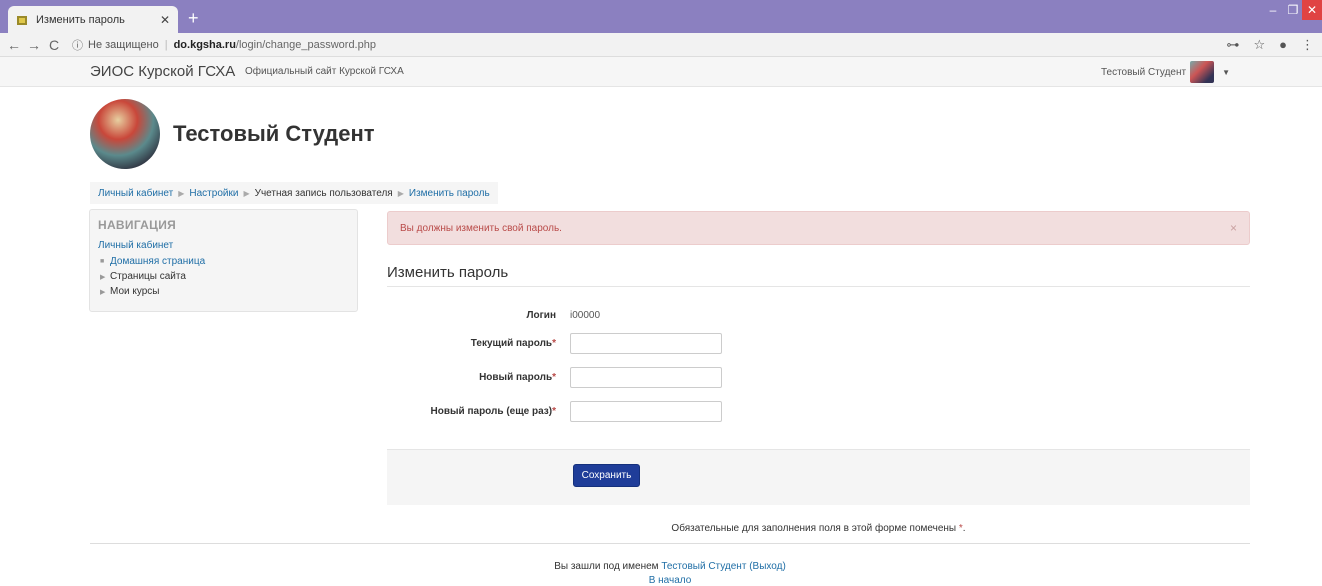 Image resolution: width=1322 pixels, height=586 pixels. What do you see at coordinates (606, 475) in the screenshot?
I see `save-button: Сохранить` at bounding box center [606, 475].